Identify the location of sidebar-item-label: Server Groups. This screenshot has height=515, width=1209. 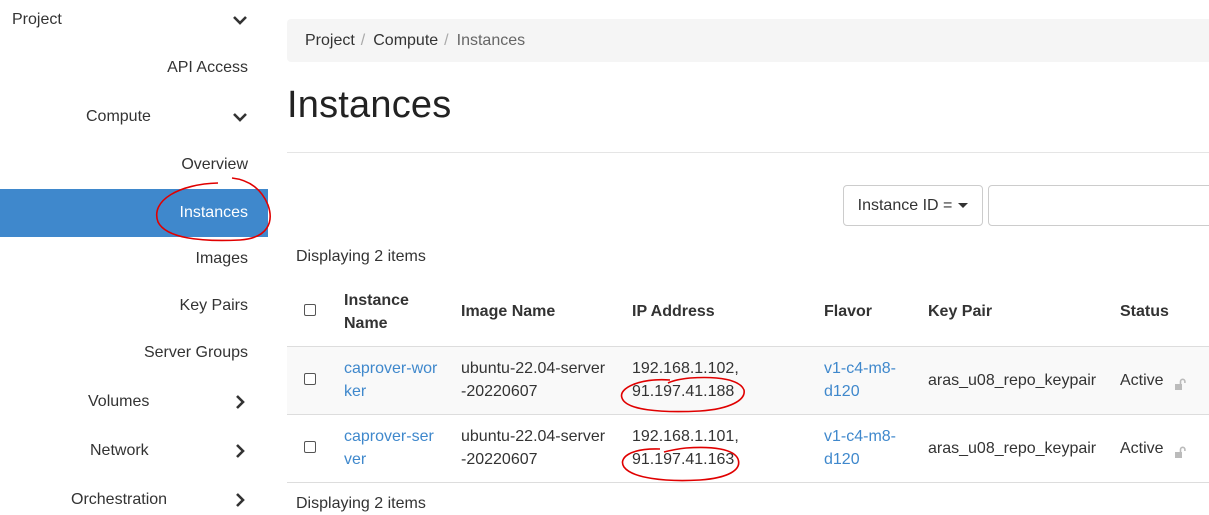
(195, 352).